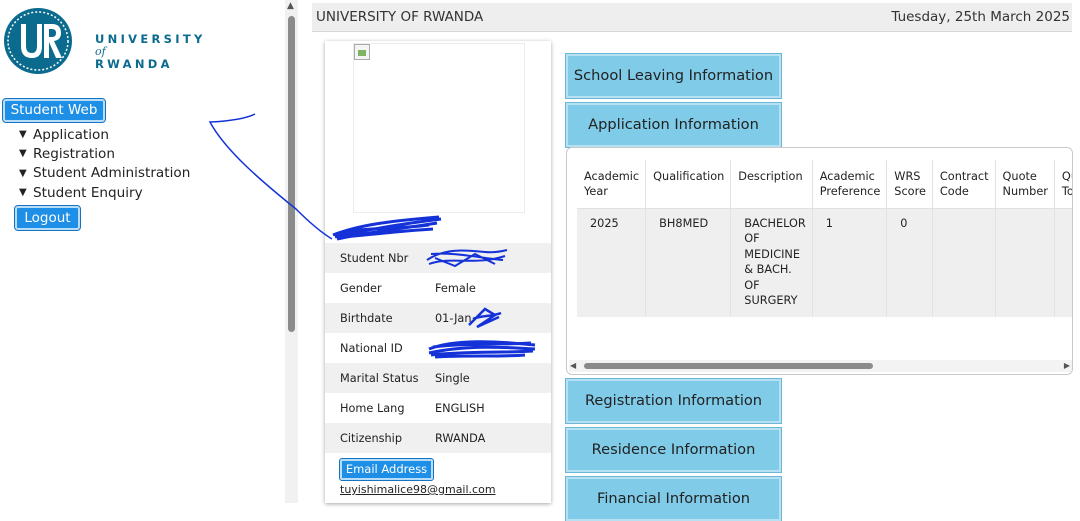  Describe the element at coordinates (371, 348) in the screenshot. I see `field-label: National ID` at that location.